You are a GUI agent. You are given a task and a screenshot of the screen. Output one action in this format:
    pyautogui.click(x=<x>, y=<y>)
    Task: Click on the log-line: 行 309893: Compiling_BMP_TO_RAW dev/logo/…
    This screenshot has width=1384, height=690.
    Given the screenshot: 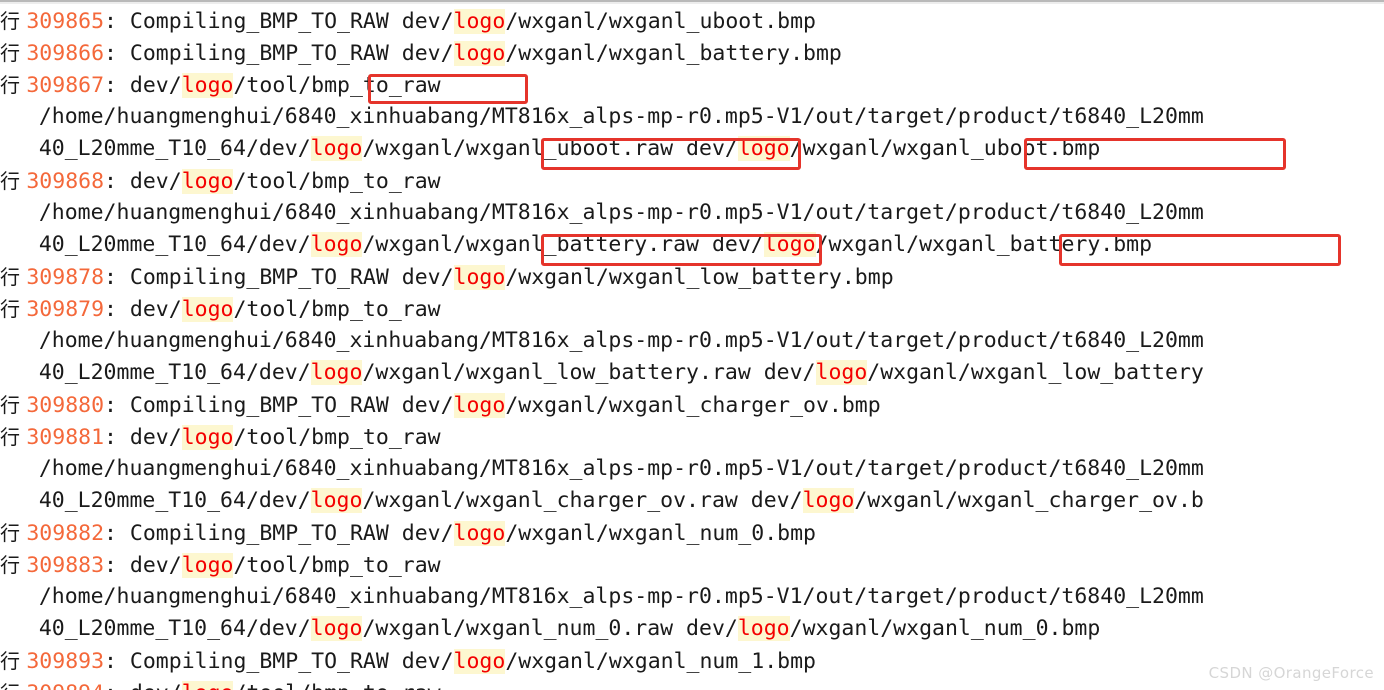 What is the action you would take?
    pyautogui.click(x=692, y=661)
    